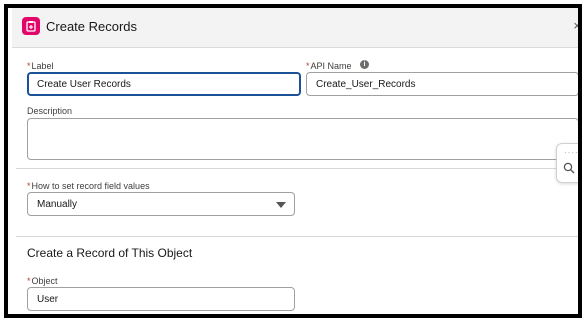 The image size is (586, 322). What do you see at coordinates (571, 152) in the screenshot?
I see `drag-handle-icon: ····` at bounding box center [571, 152].